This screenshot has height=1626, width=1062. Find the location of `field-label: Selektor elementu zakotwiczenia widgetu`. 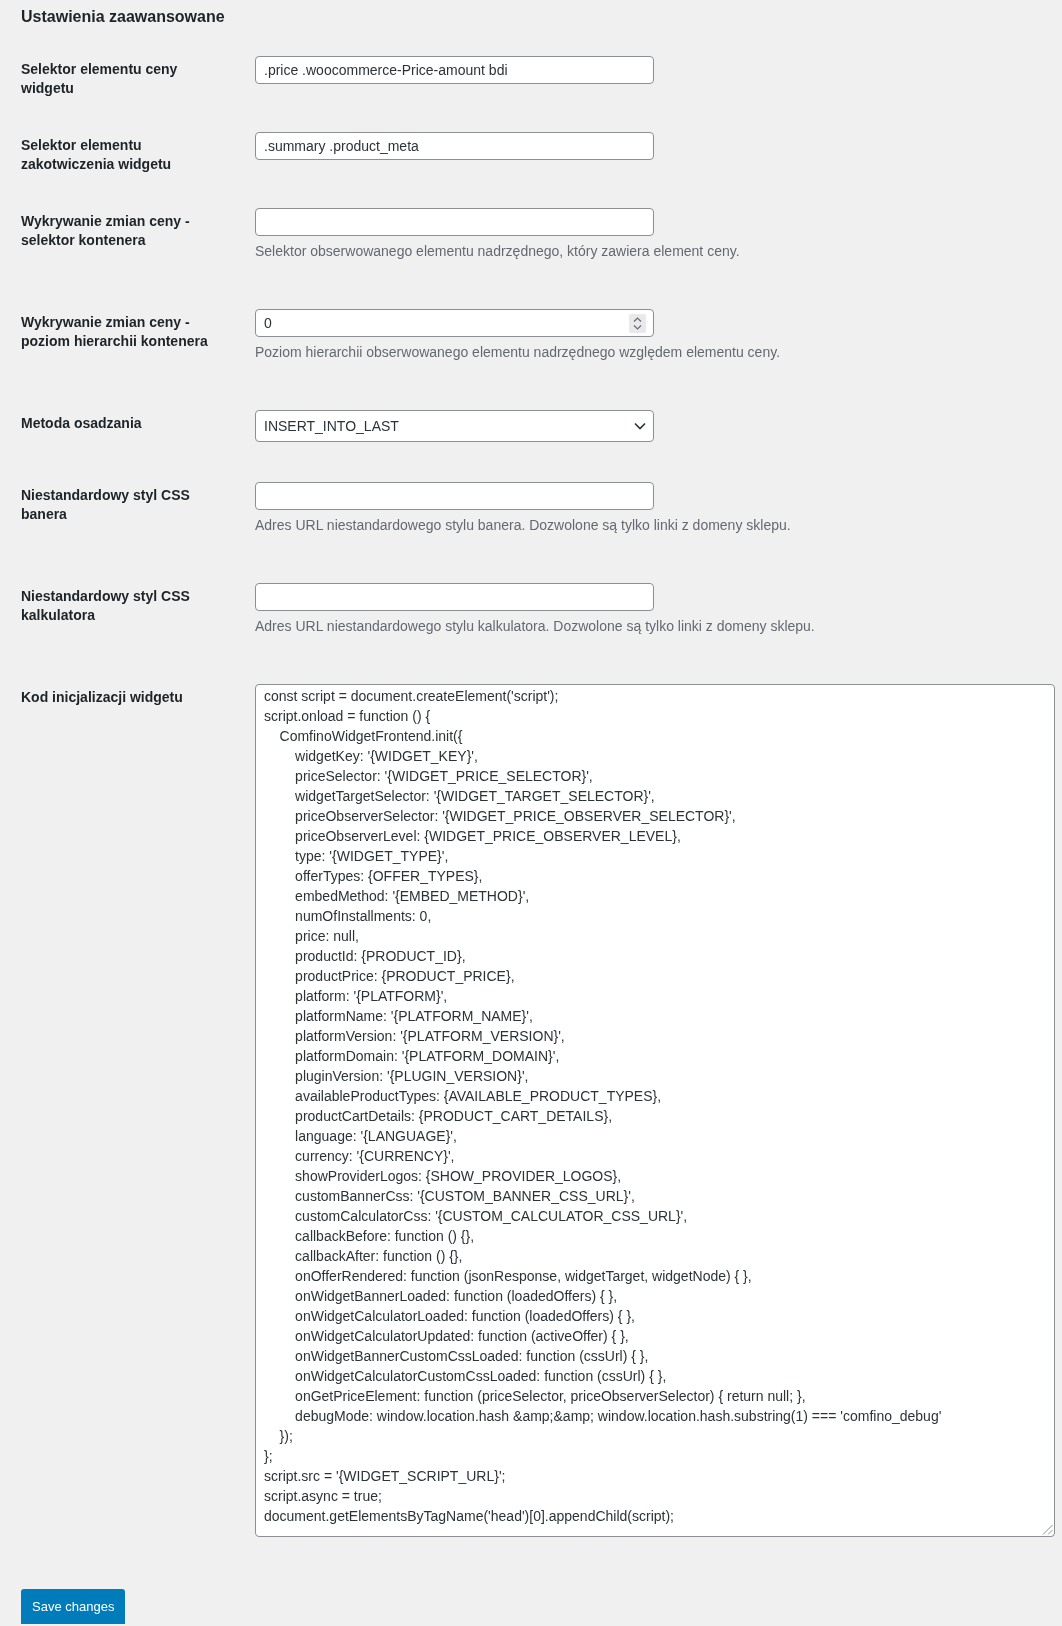

field-label: Selektor elementu zakotwiczenia widgetu is located at coordinates (97, 154).